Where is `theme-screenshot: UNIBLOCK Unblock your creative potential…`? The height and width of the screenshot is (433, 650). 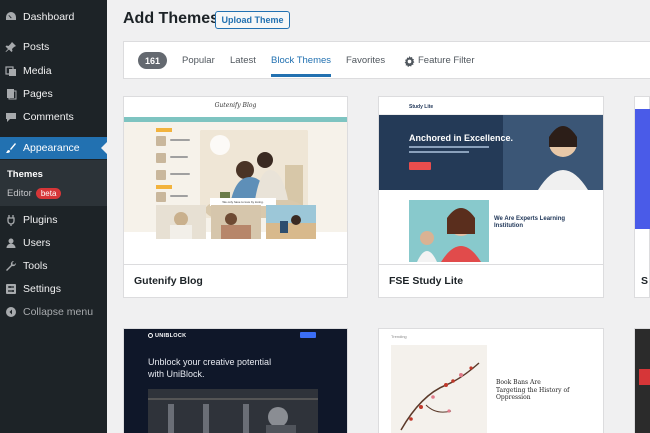 theme-screenshot: UNIBLOCK Unblock your creative potential… is located at coordinates (235, 381).